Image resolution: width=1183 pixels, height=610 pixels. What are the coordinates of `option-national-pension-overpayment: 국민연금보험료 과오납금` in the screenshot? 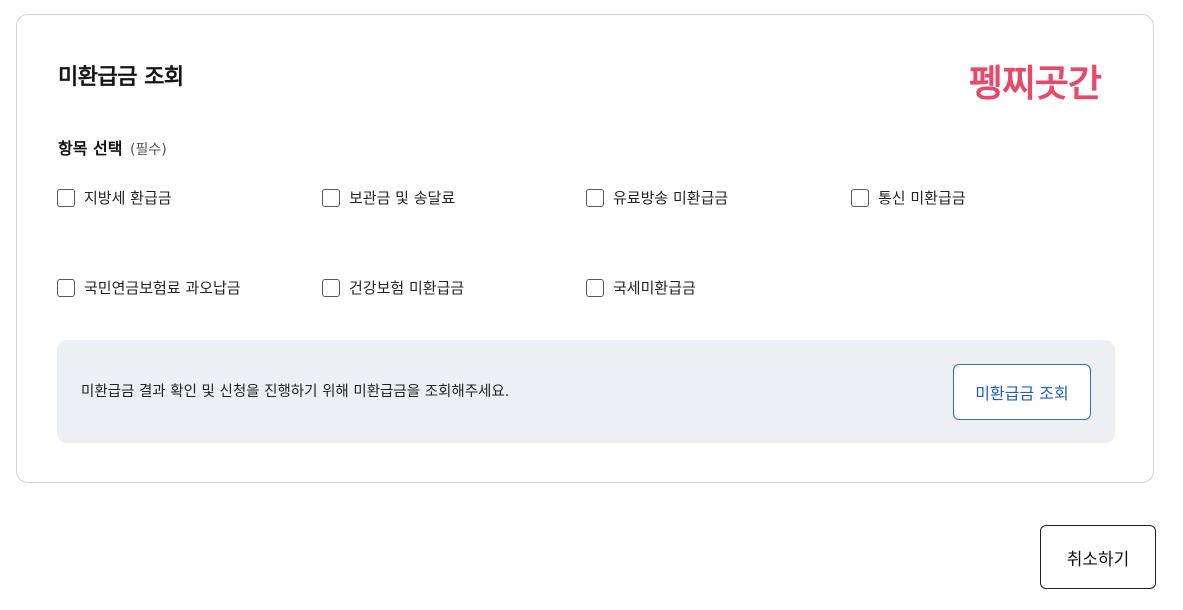 It's located at (149, 287).